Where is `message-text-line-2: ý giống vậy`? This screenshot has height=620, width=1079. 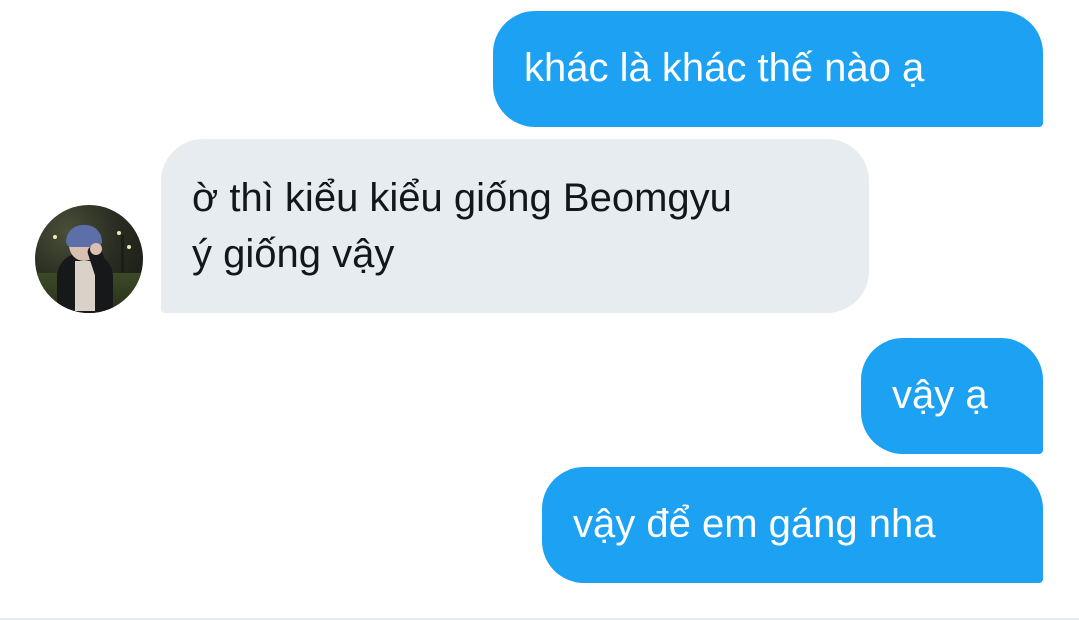 message-text-line-2: ý giống vậy is located at coordinates (293, 254).